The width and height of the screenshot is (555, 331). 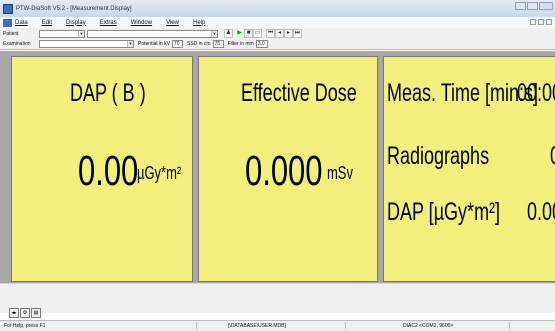 I want to click on minimize-button, so click(x=520, y=6).